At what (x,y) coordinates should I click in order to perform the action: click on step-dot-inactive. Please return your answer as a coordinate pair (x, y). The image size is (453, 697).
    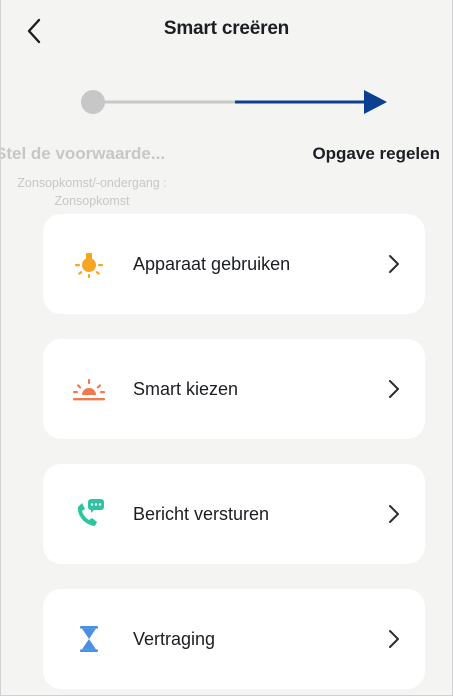
    Looking at the image, I should click on (93, 102).